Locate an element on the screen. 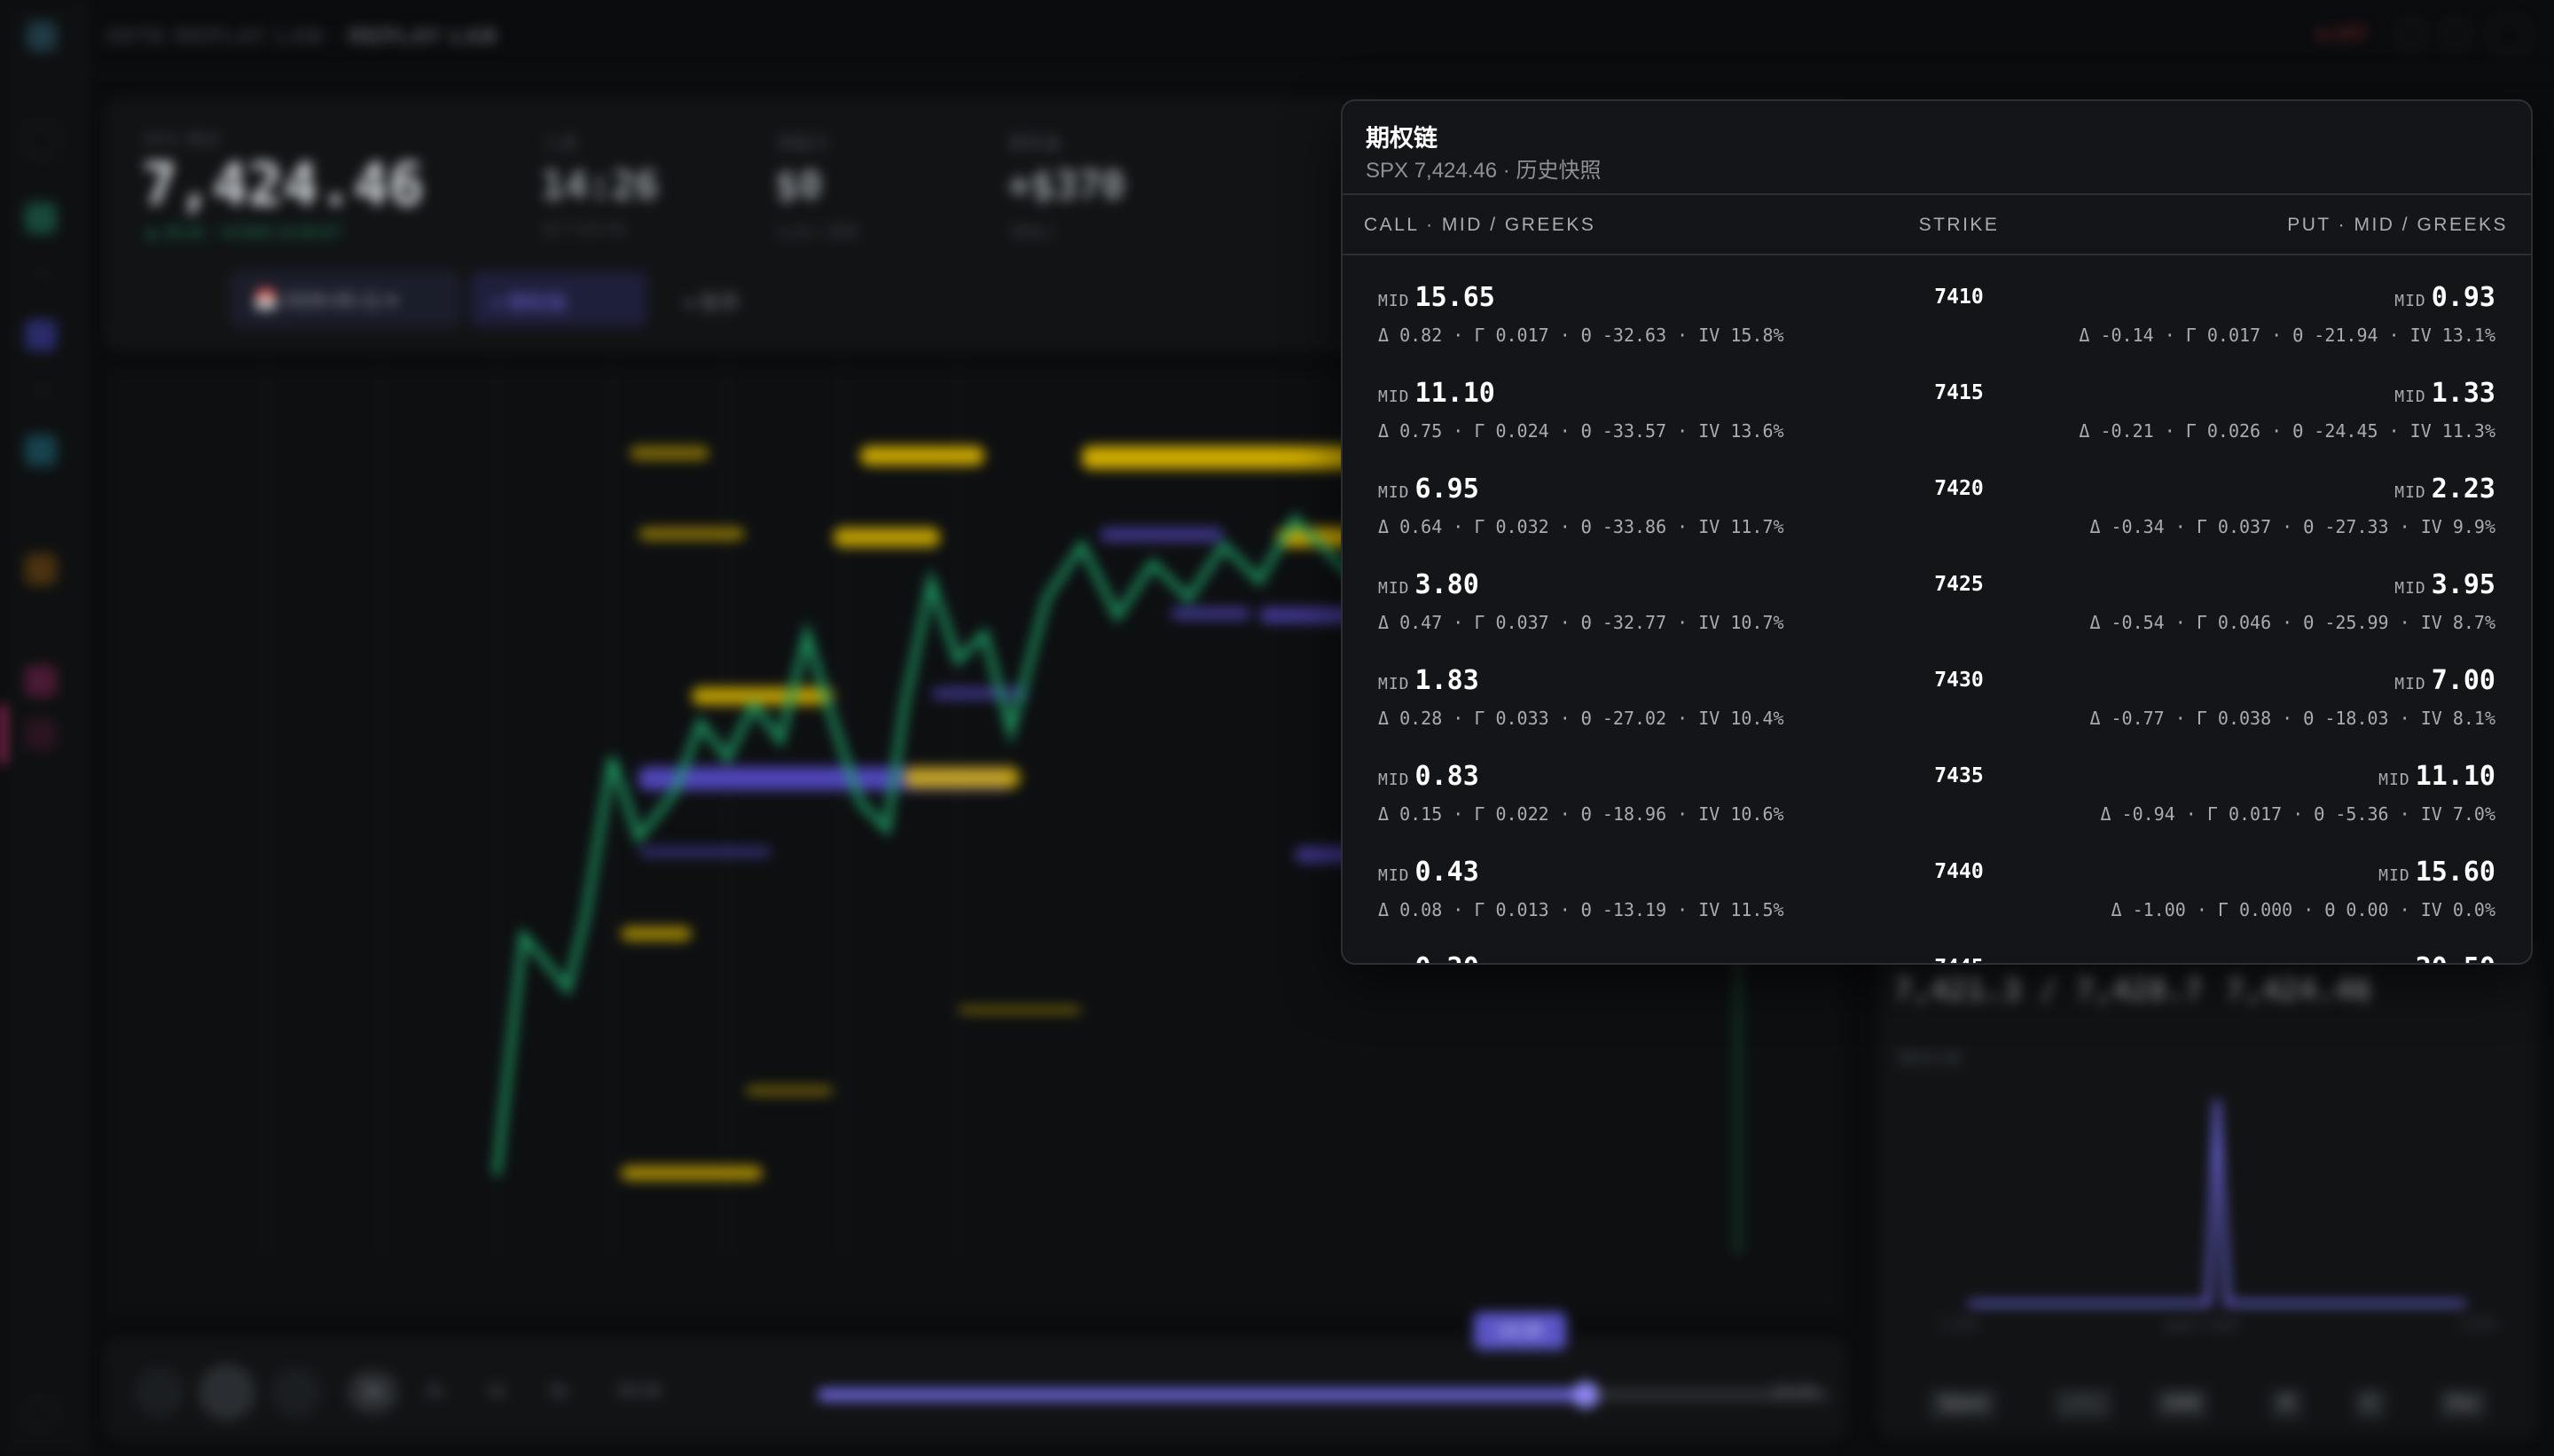  call-mid: MID 0.43 is located at coordinates (1428, 872).